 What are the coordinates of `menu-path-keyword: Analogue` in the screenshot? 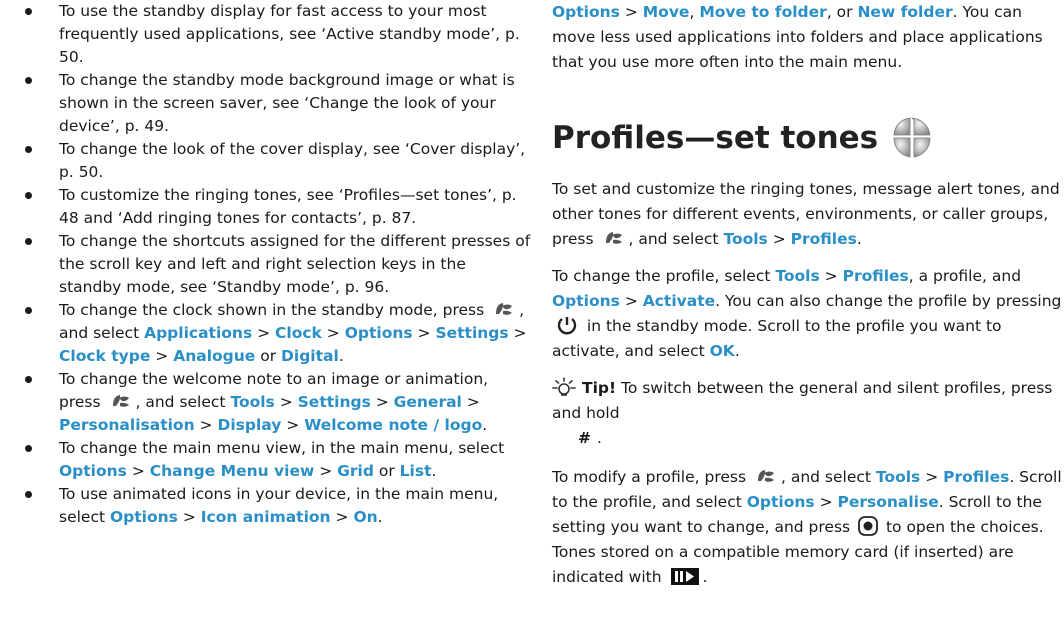 It's located at (214, 356).